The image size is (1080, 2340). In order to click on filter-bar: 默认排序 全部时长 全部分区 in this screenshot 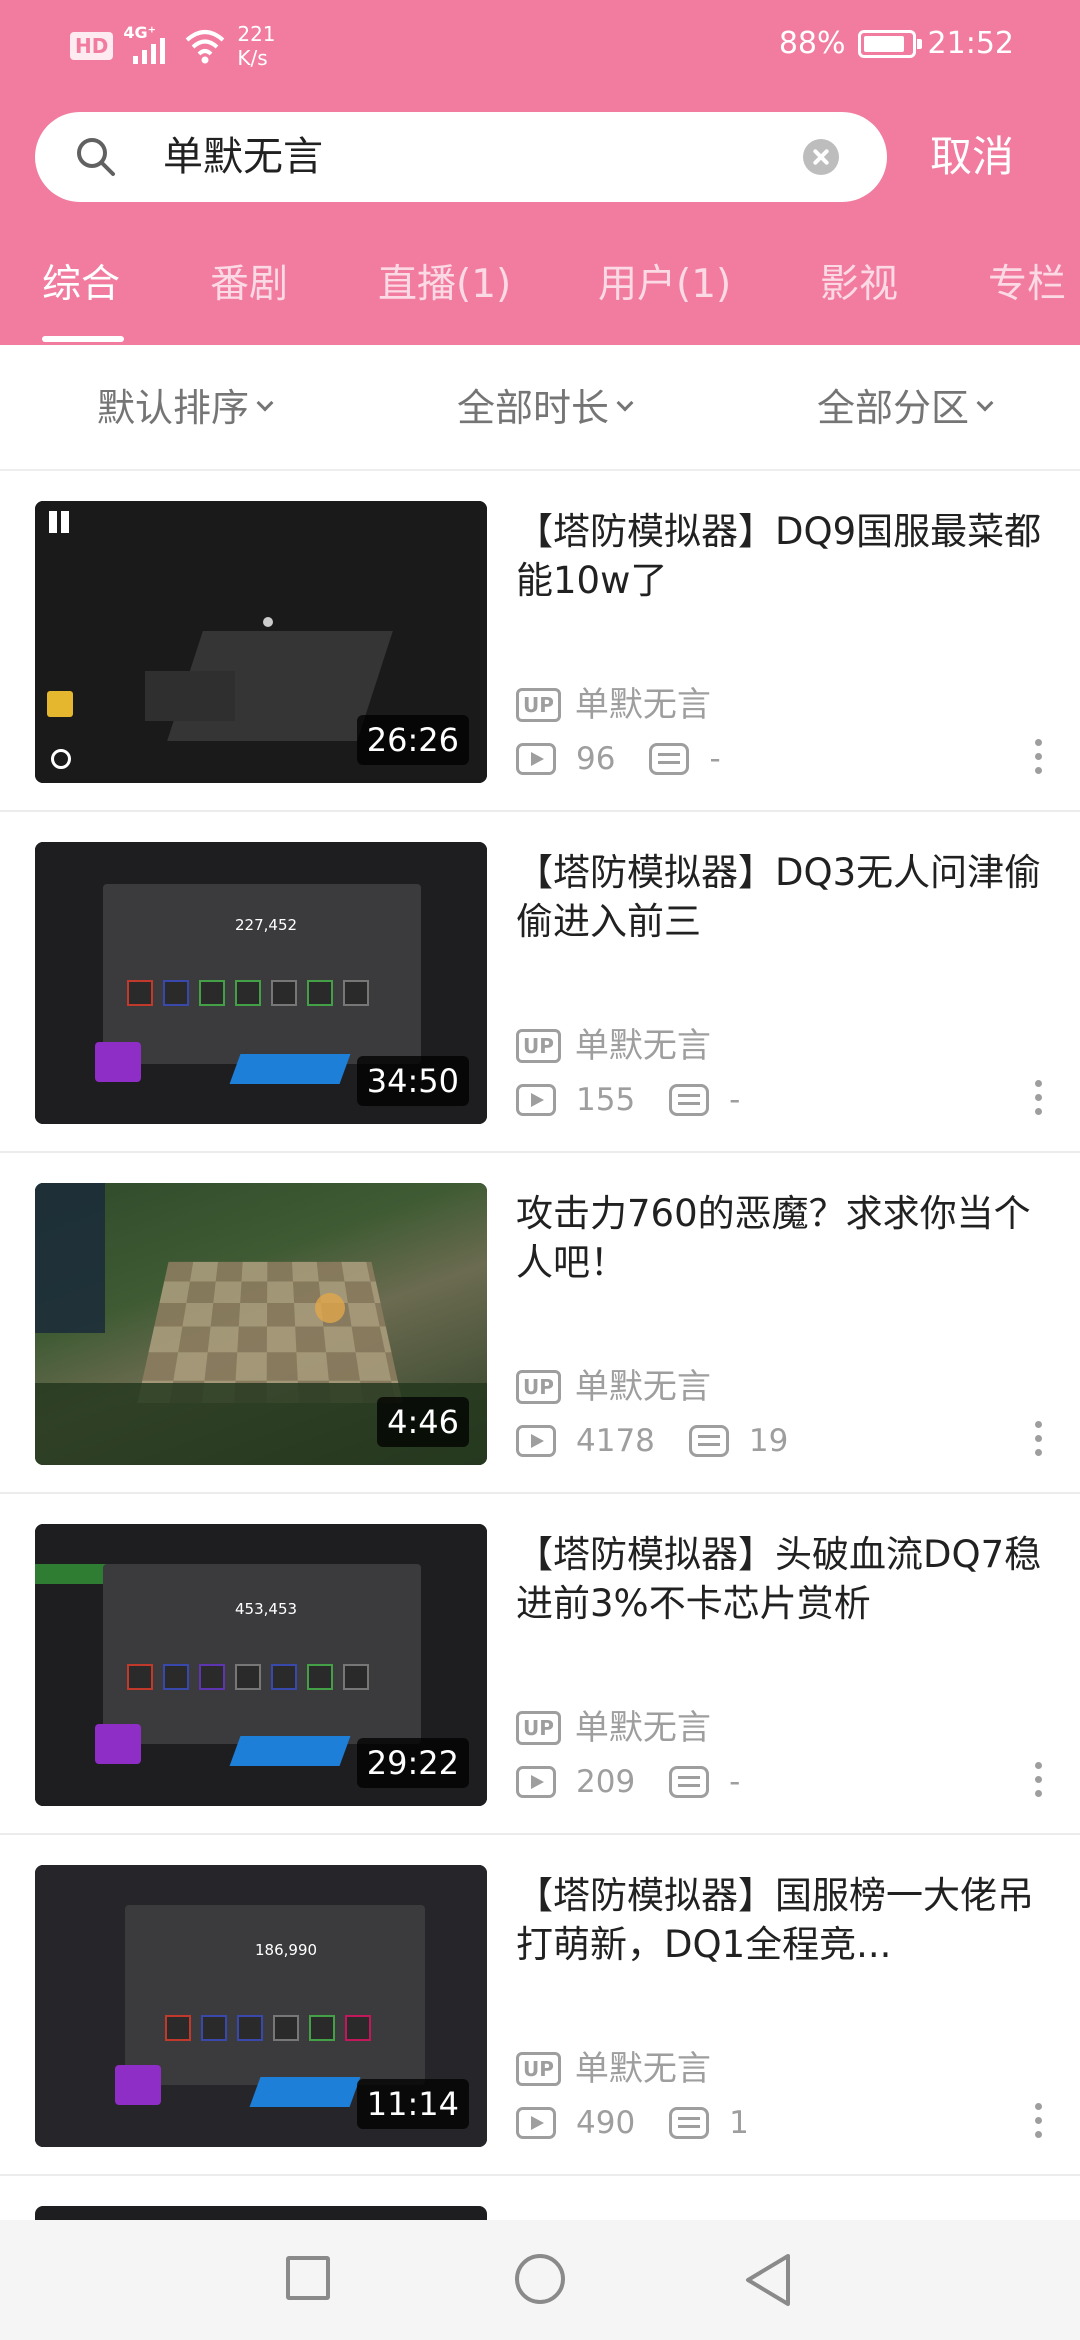, I will do `click(540, 408)`.